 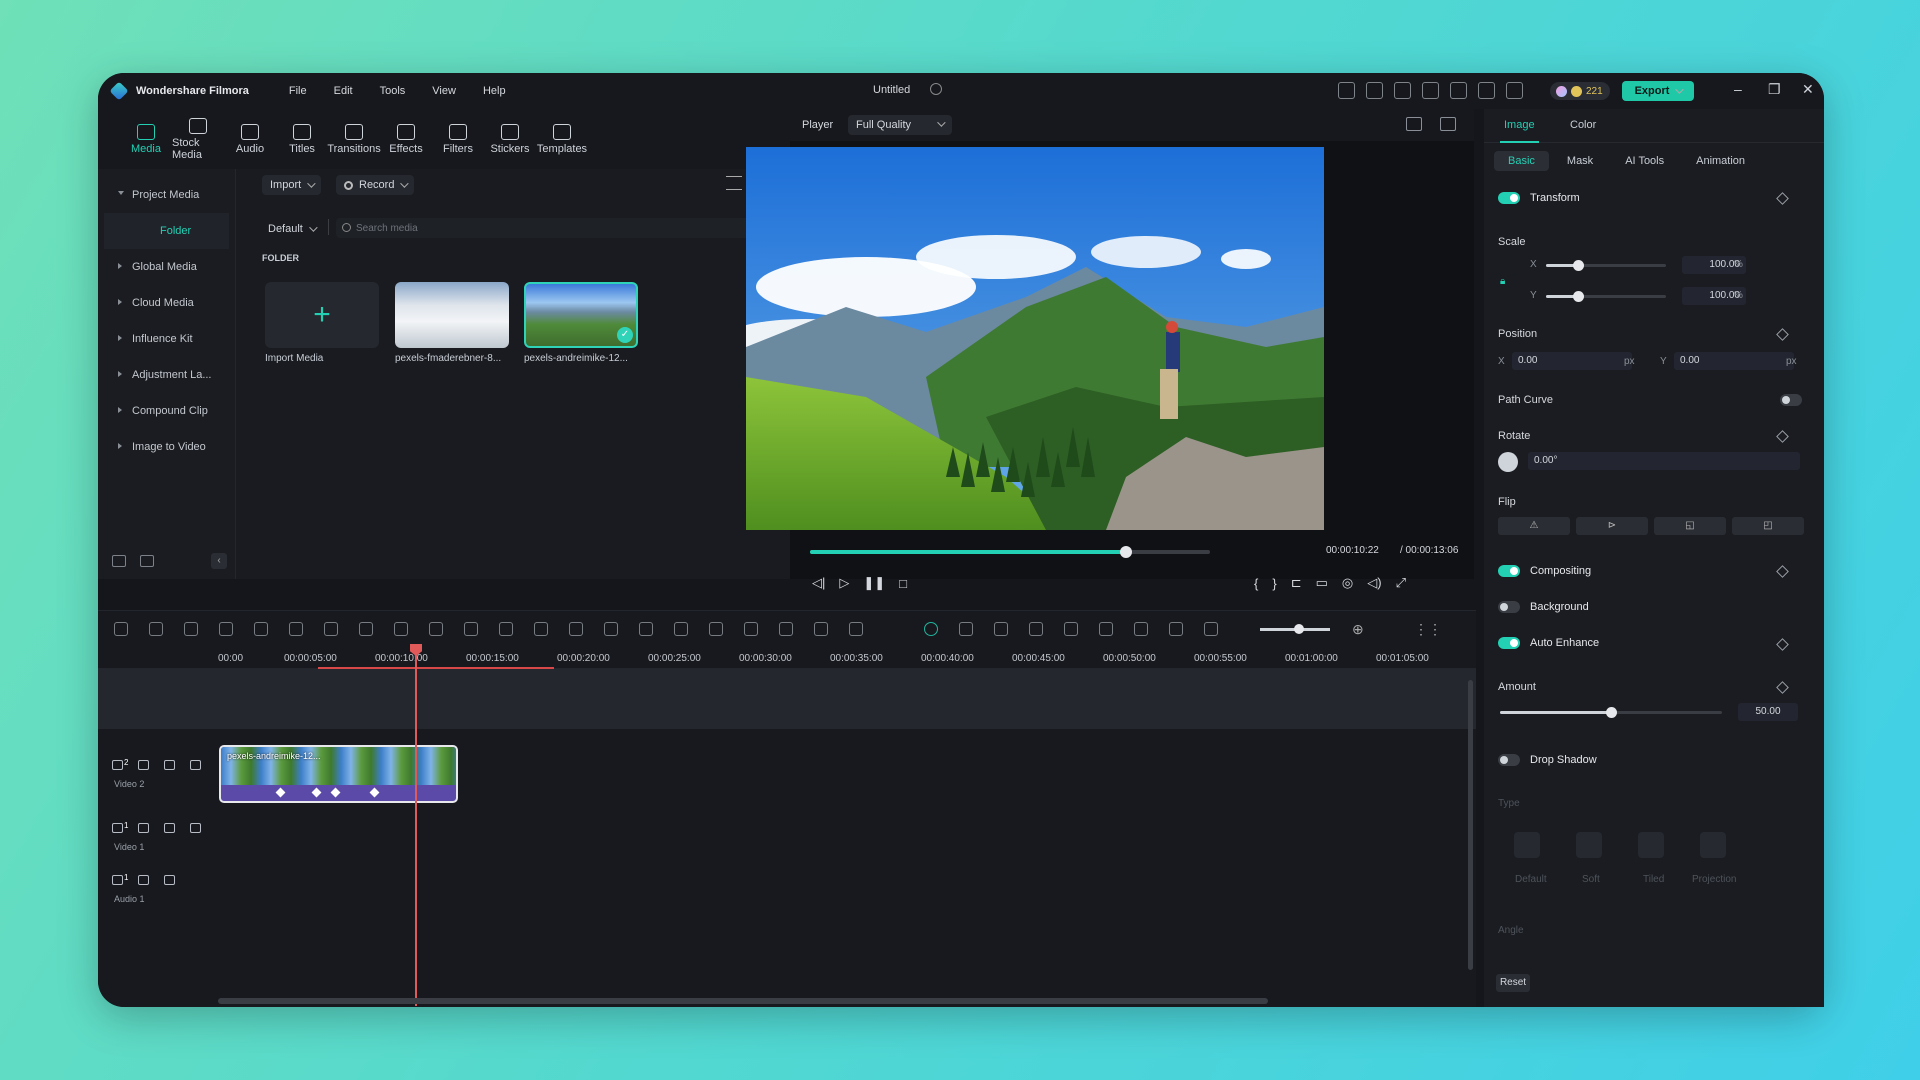 I want to click on minimize-icon: –, so click(x=1738, y=89).